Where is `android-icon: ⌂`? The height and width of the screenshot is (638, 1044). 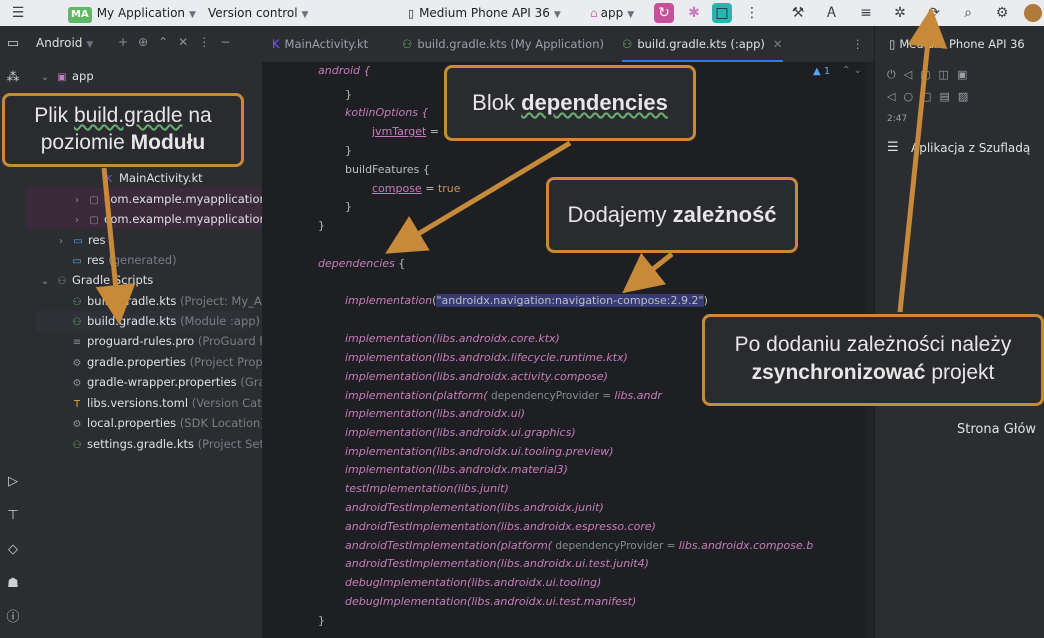
android-icon: ⌂ is located at coordinates (594, 13).